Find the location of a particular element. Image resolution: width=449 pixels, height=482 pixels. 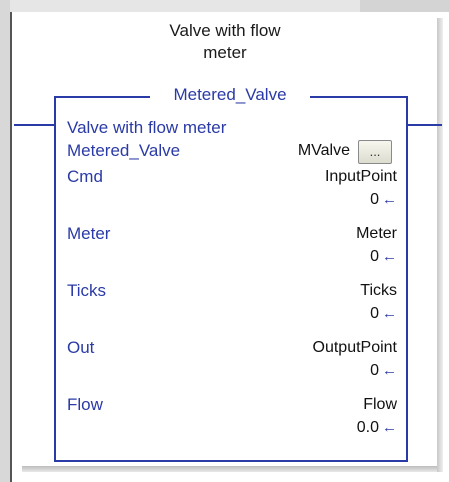

param-label-flow: Flow is located at coordinates (85, 404).